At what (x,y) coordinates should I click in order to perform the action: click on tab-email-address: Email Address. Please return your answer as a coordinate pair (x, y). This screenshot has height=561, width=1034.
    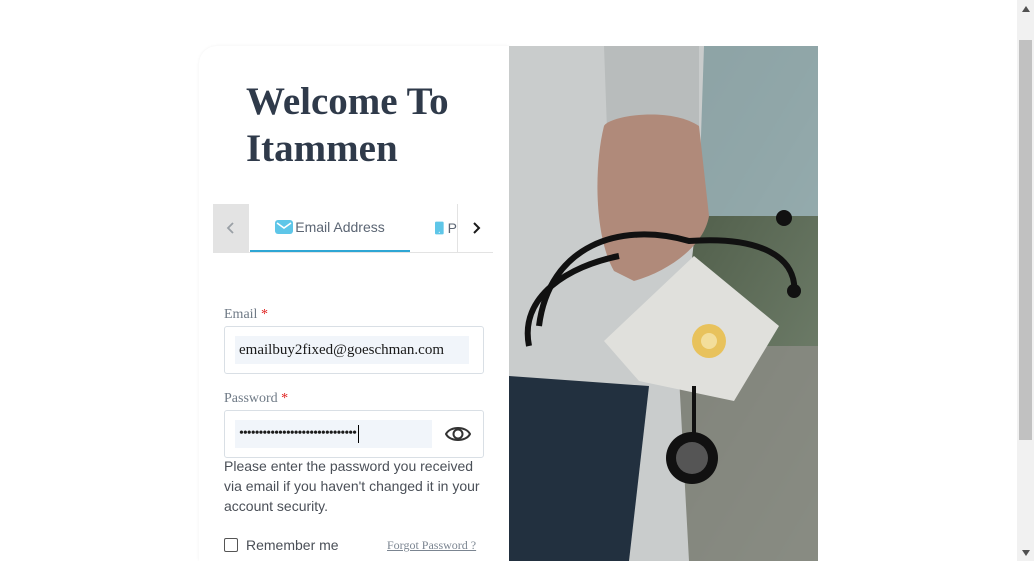
    Looking at the image, I should click on (330, 228).